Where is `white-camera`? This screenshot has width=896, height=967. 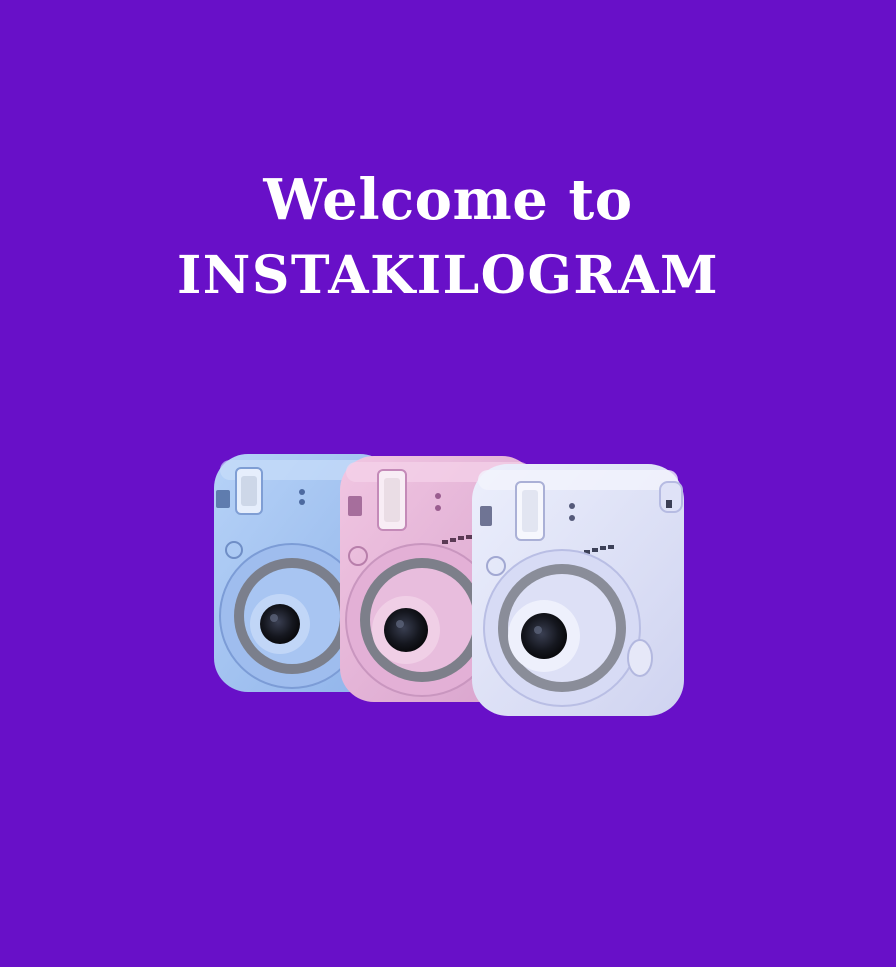
white-camera is located at coordinates (578, 590).